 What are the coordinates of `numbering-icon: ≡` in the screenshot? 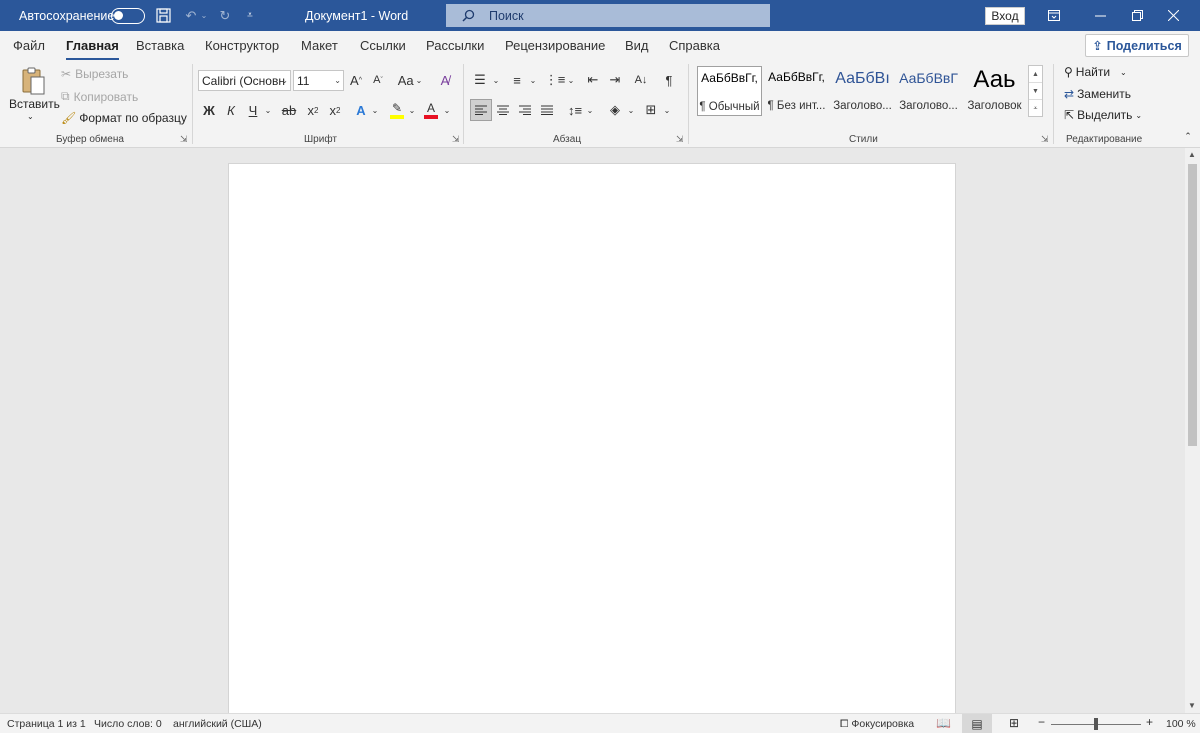 It's located at (517, 80).